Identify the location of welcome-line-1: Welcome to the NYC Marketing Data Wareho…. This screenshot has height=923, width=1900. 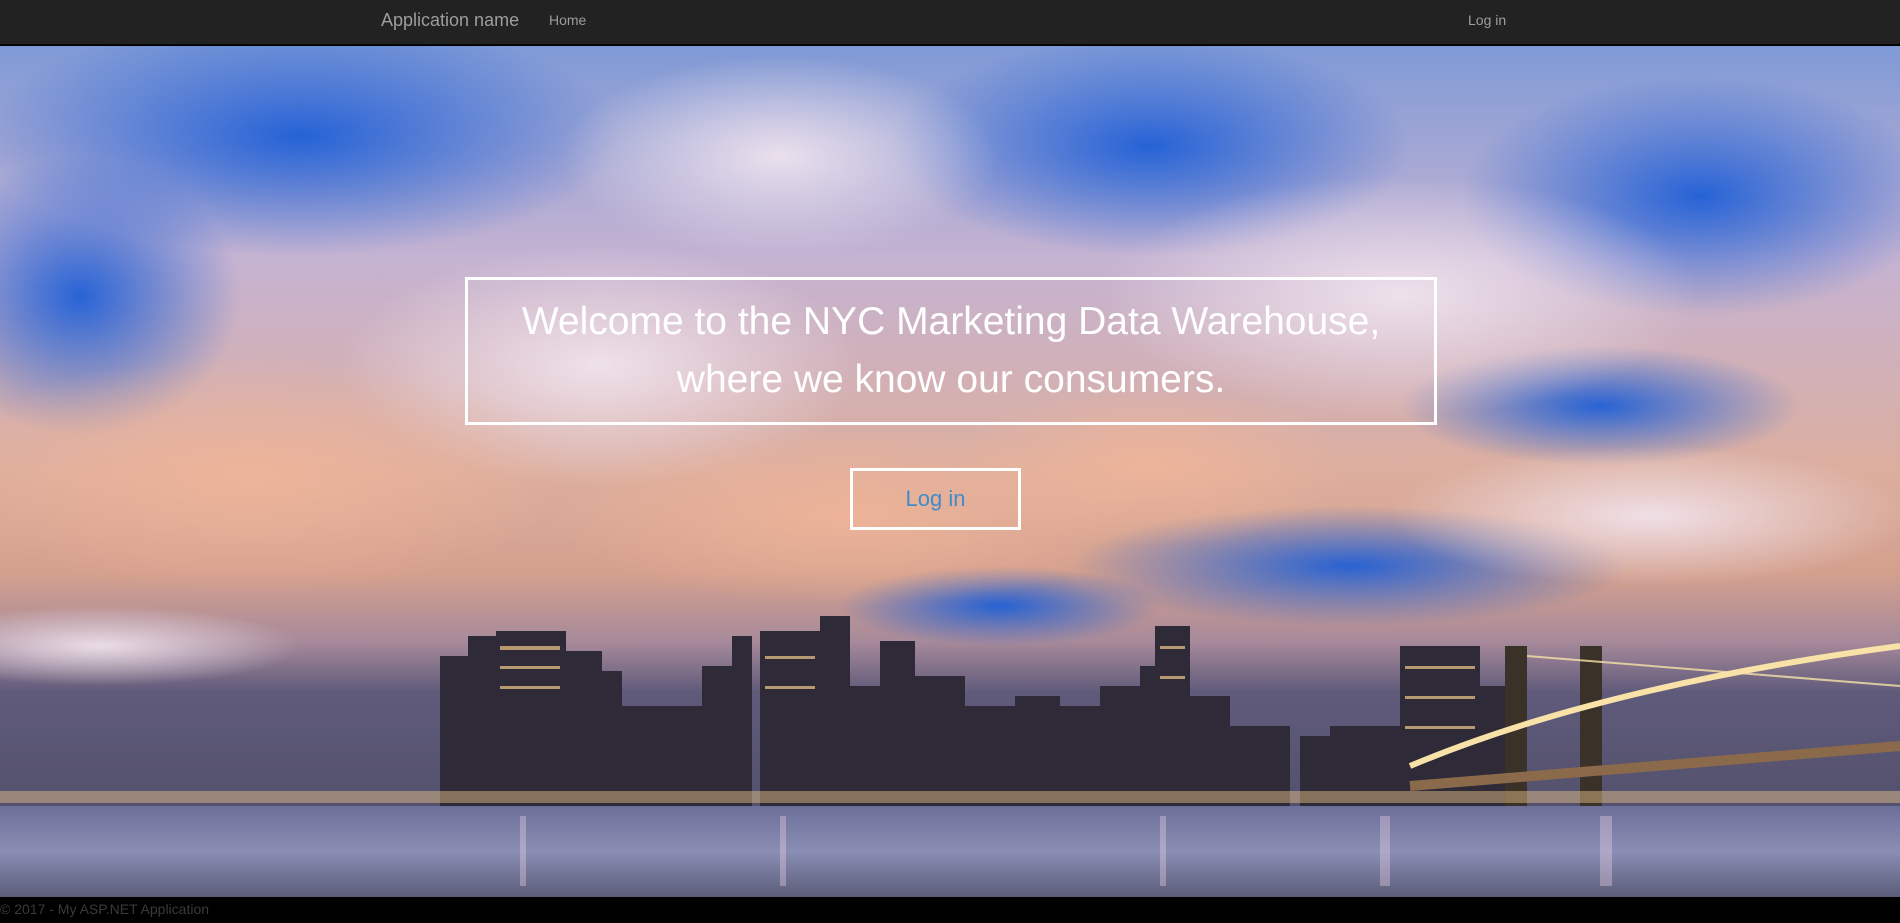
(951, 321).